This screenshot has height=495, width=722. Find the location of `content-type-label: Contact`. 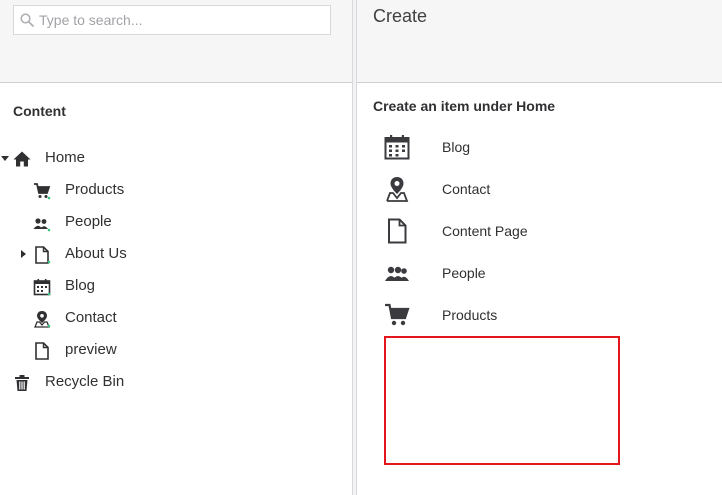

content-type-label: Contact is located at coordinates (466, 189).